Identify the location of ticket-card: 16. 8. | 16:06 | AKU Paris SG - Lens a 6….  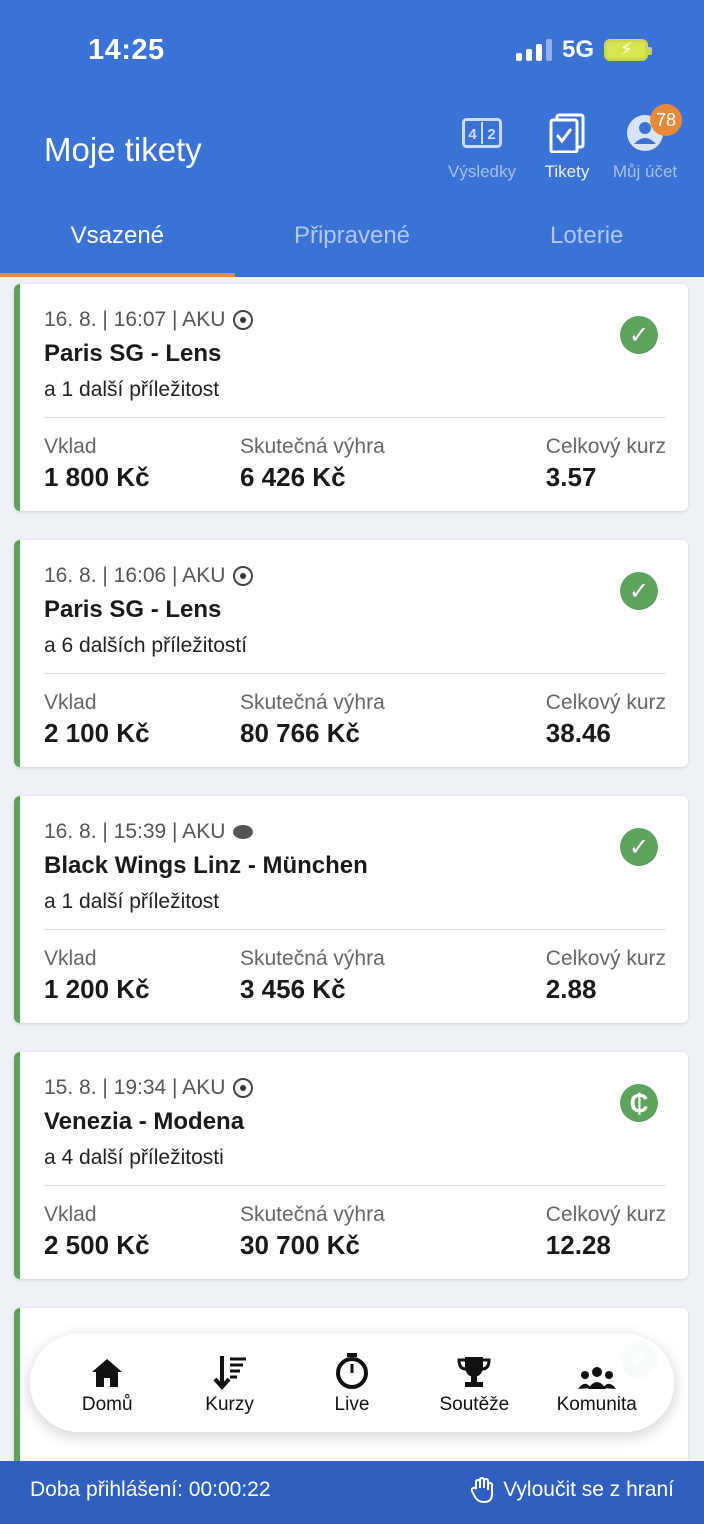
(351, 653).